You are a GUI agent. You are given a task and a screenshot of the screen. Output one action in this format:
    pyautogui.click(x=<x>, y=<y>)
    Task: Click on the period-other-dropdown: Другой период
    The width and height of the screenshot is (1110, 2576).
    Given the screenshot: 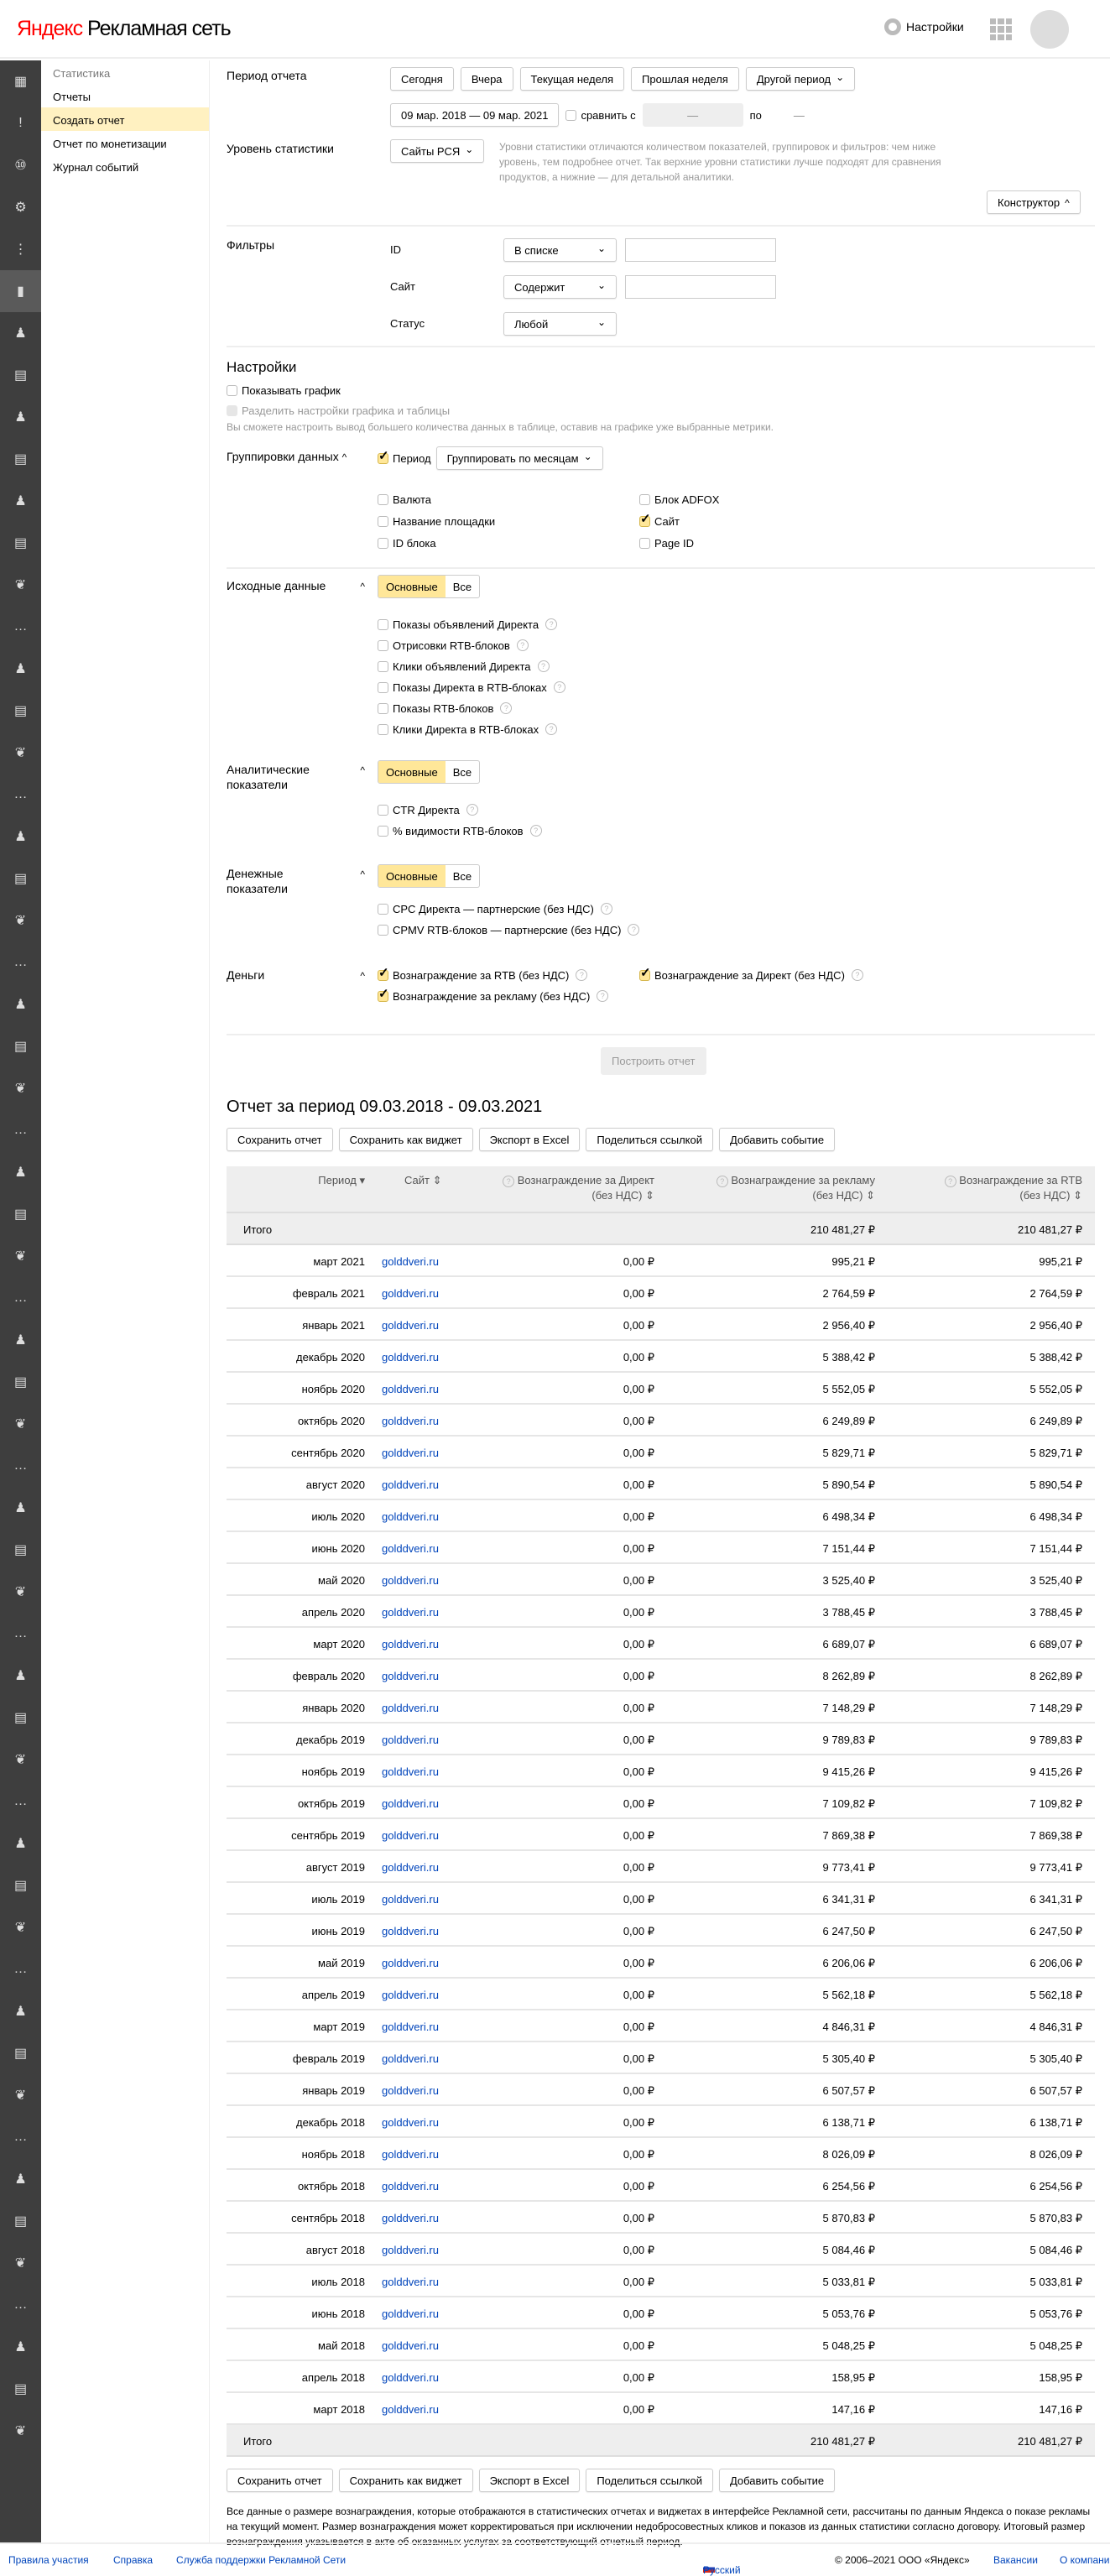 What is the action you would take?
    pyautogui.click(x=800, y=79)
    